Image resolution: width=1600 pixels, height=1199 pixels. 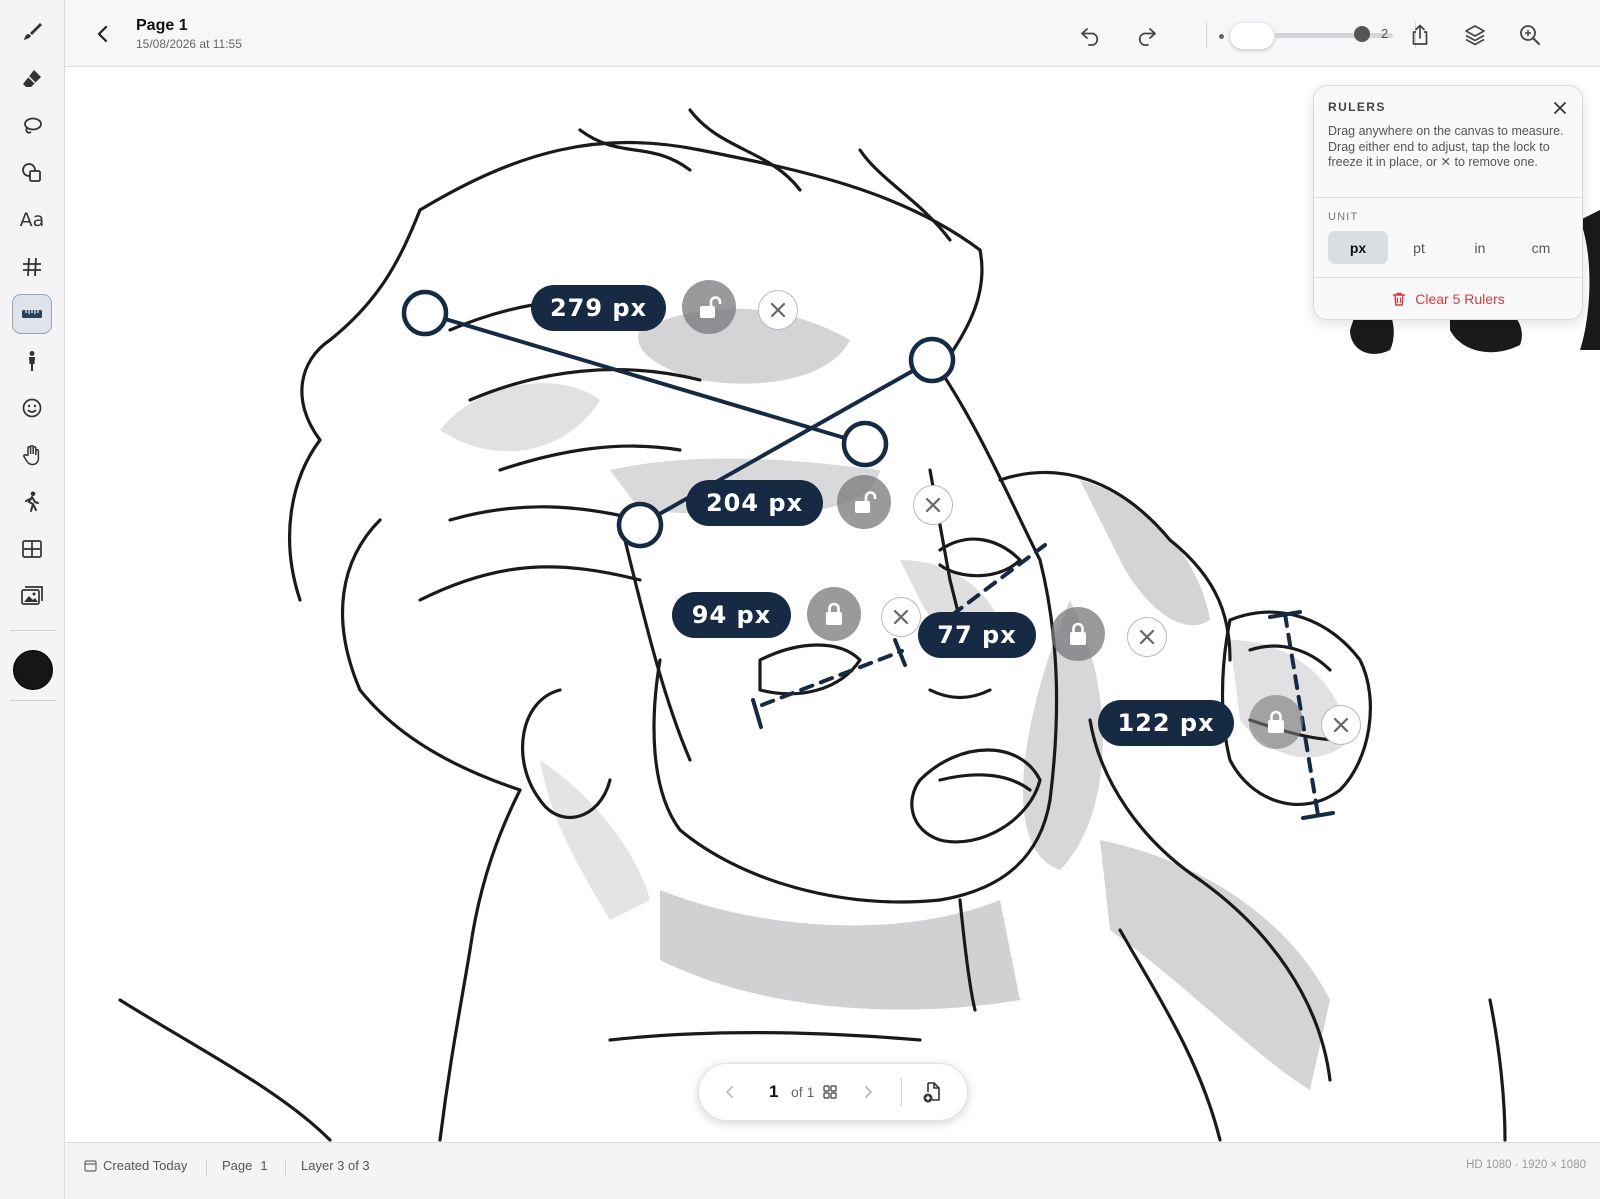 I want to click on unit-option-cm: cm, so click(x=1541, y=247).